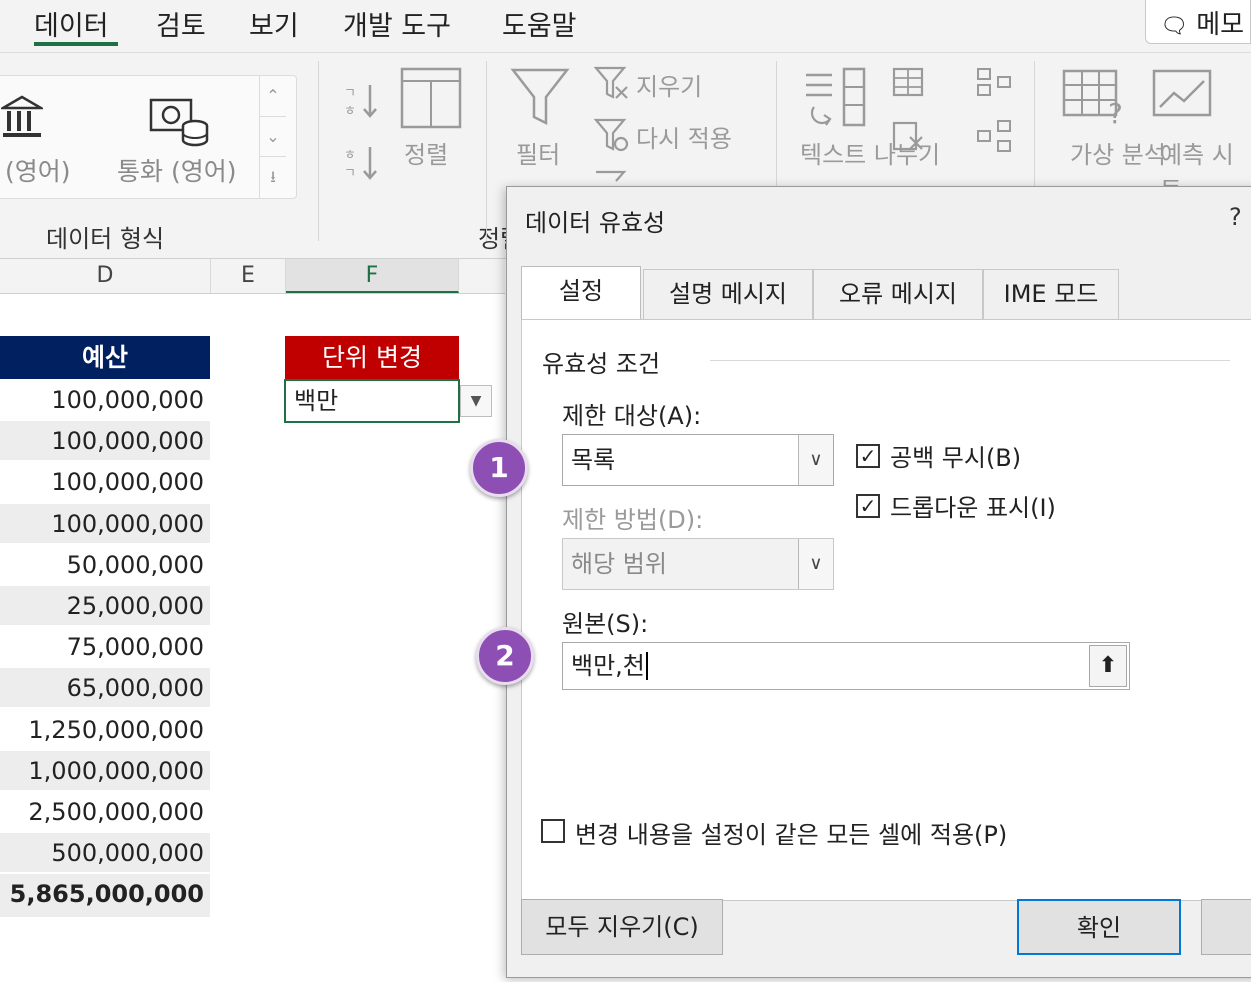 This screenshot has width=1251, height=982. Describe the element at coordinates (539, 23) in the screenshot. I see `menu-help: 도움말` at that location.